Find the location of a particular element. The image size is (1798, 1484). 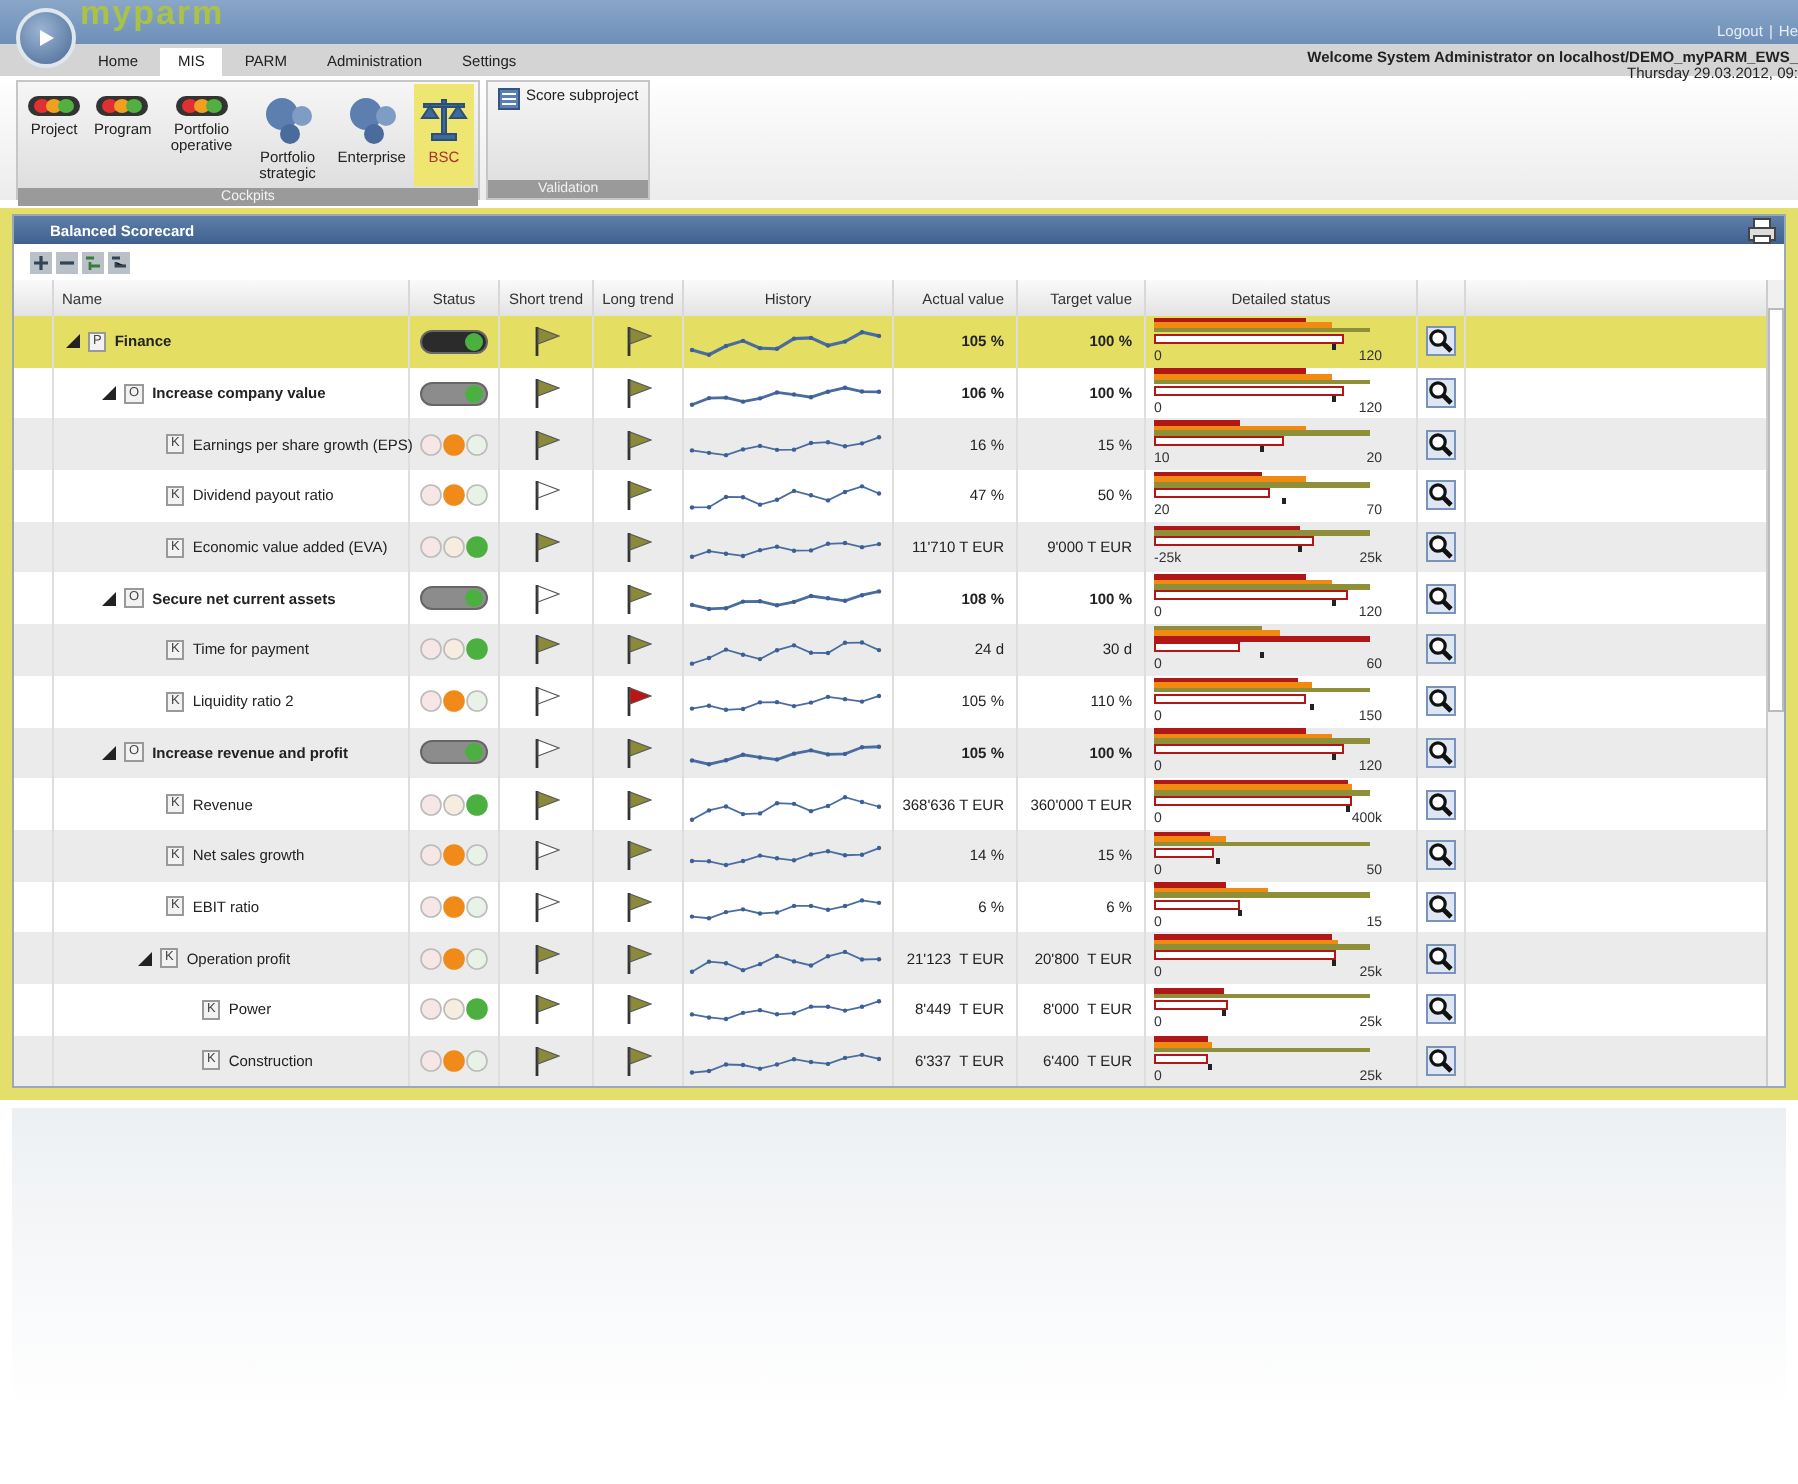

scales-icon is located at coordinates (443, 120).